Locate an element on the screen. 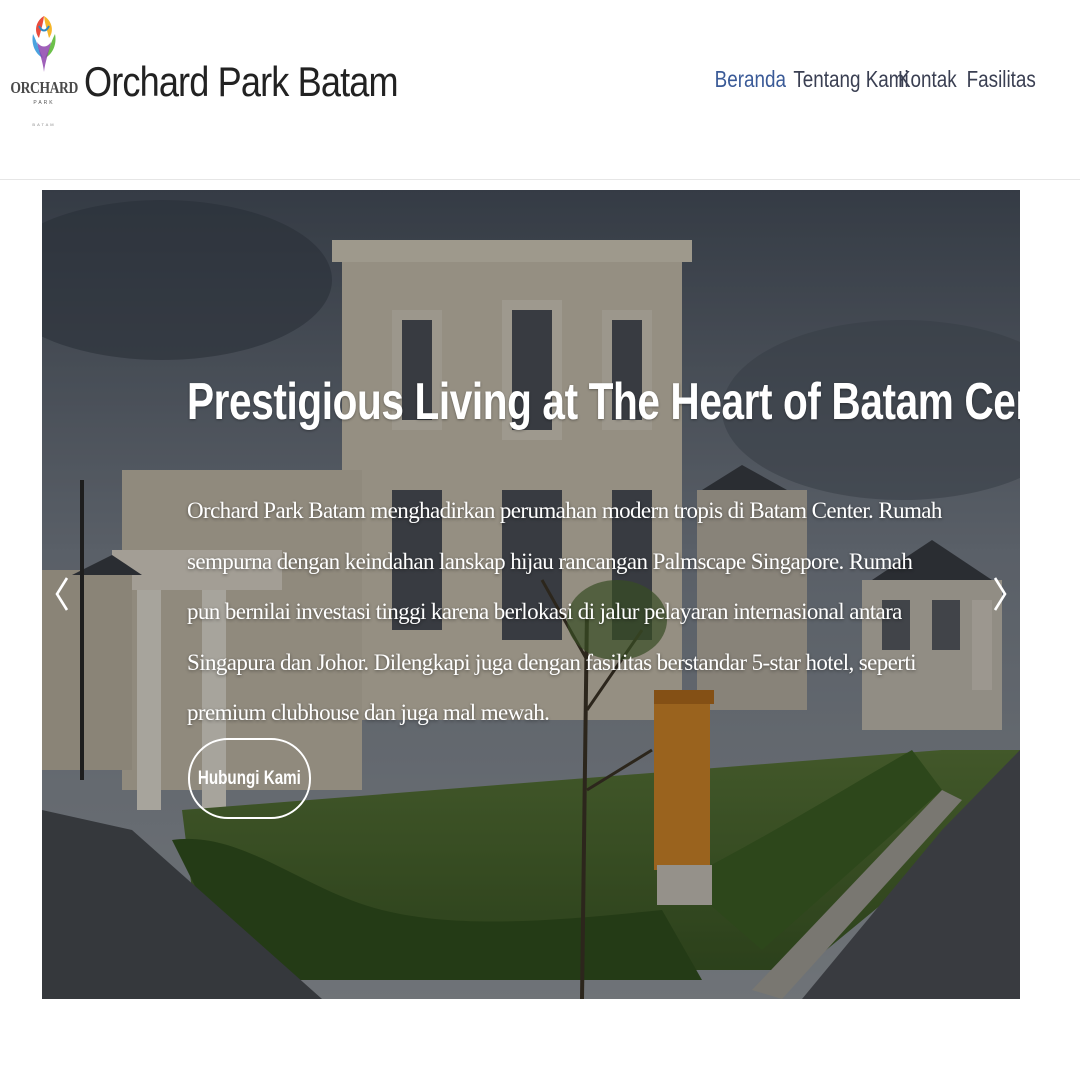 The width and height of the screenshot is (1080, 1080). contact-us-label: Hubungi Kami is located at coordinates (249, 778).